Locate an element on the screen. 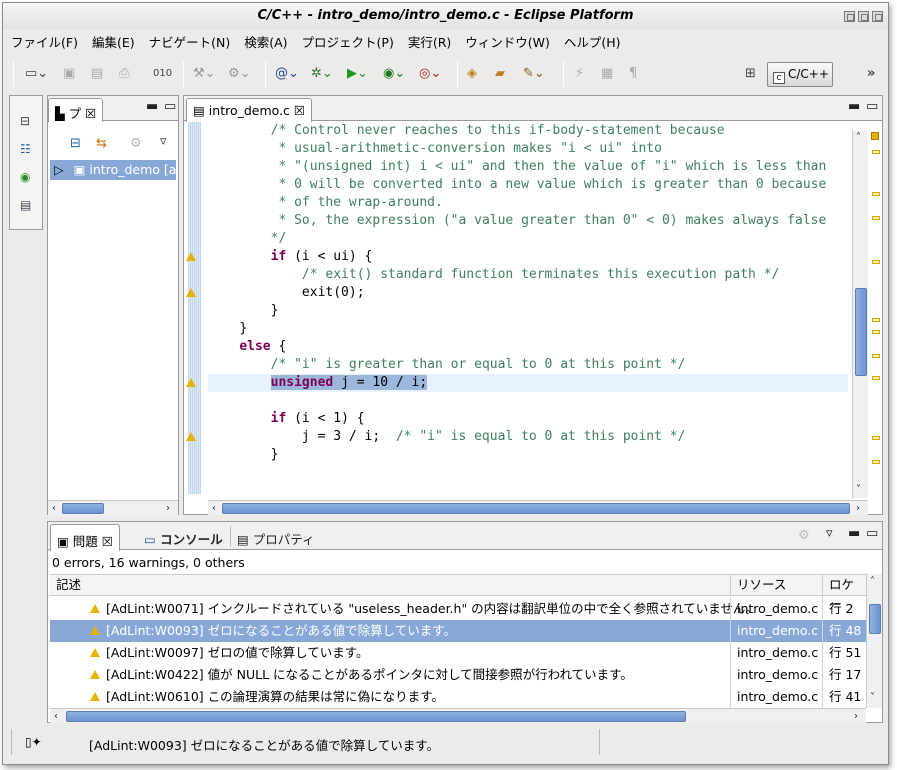 The image size is (897, 770). open-perspective-icon: ⊞ is located at coordinates (750, 74).